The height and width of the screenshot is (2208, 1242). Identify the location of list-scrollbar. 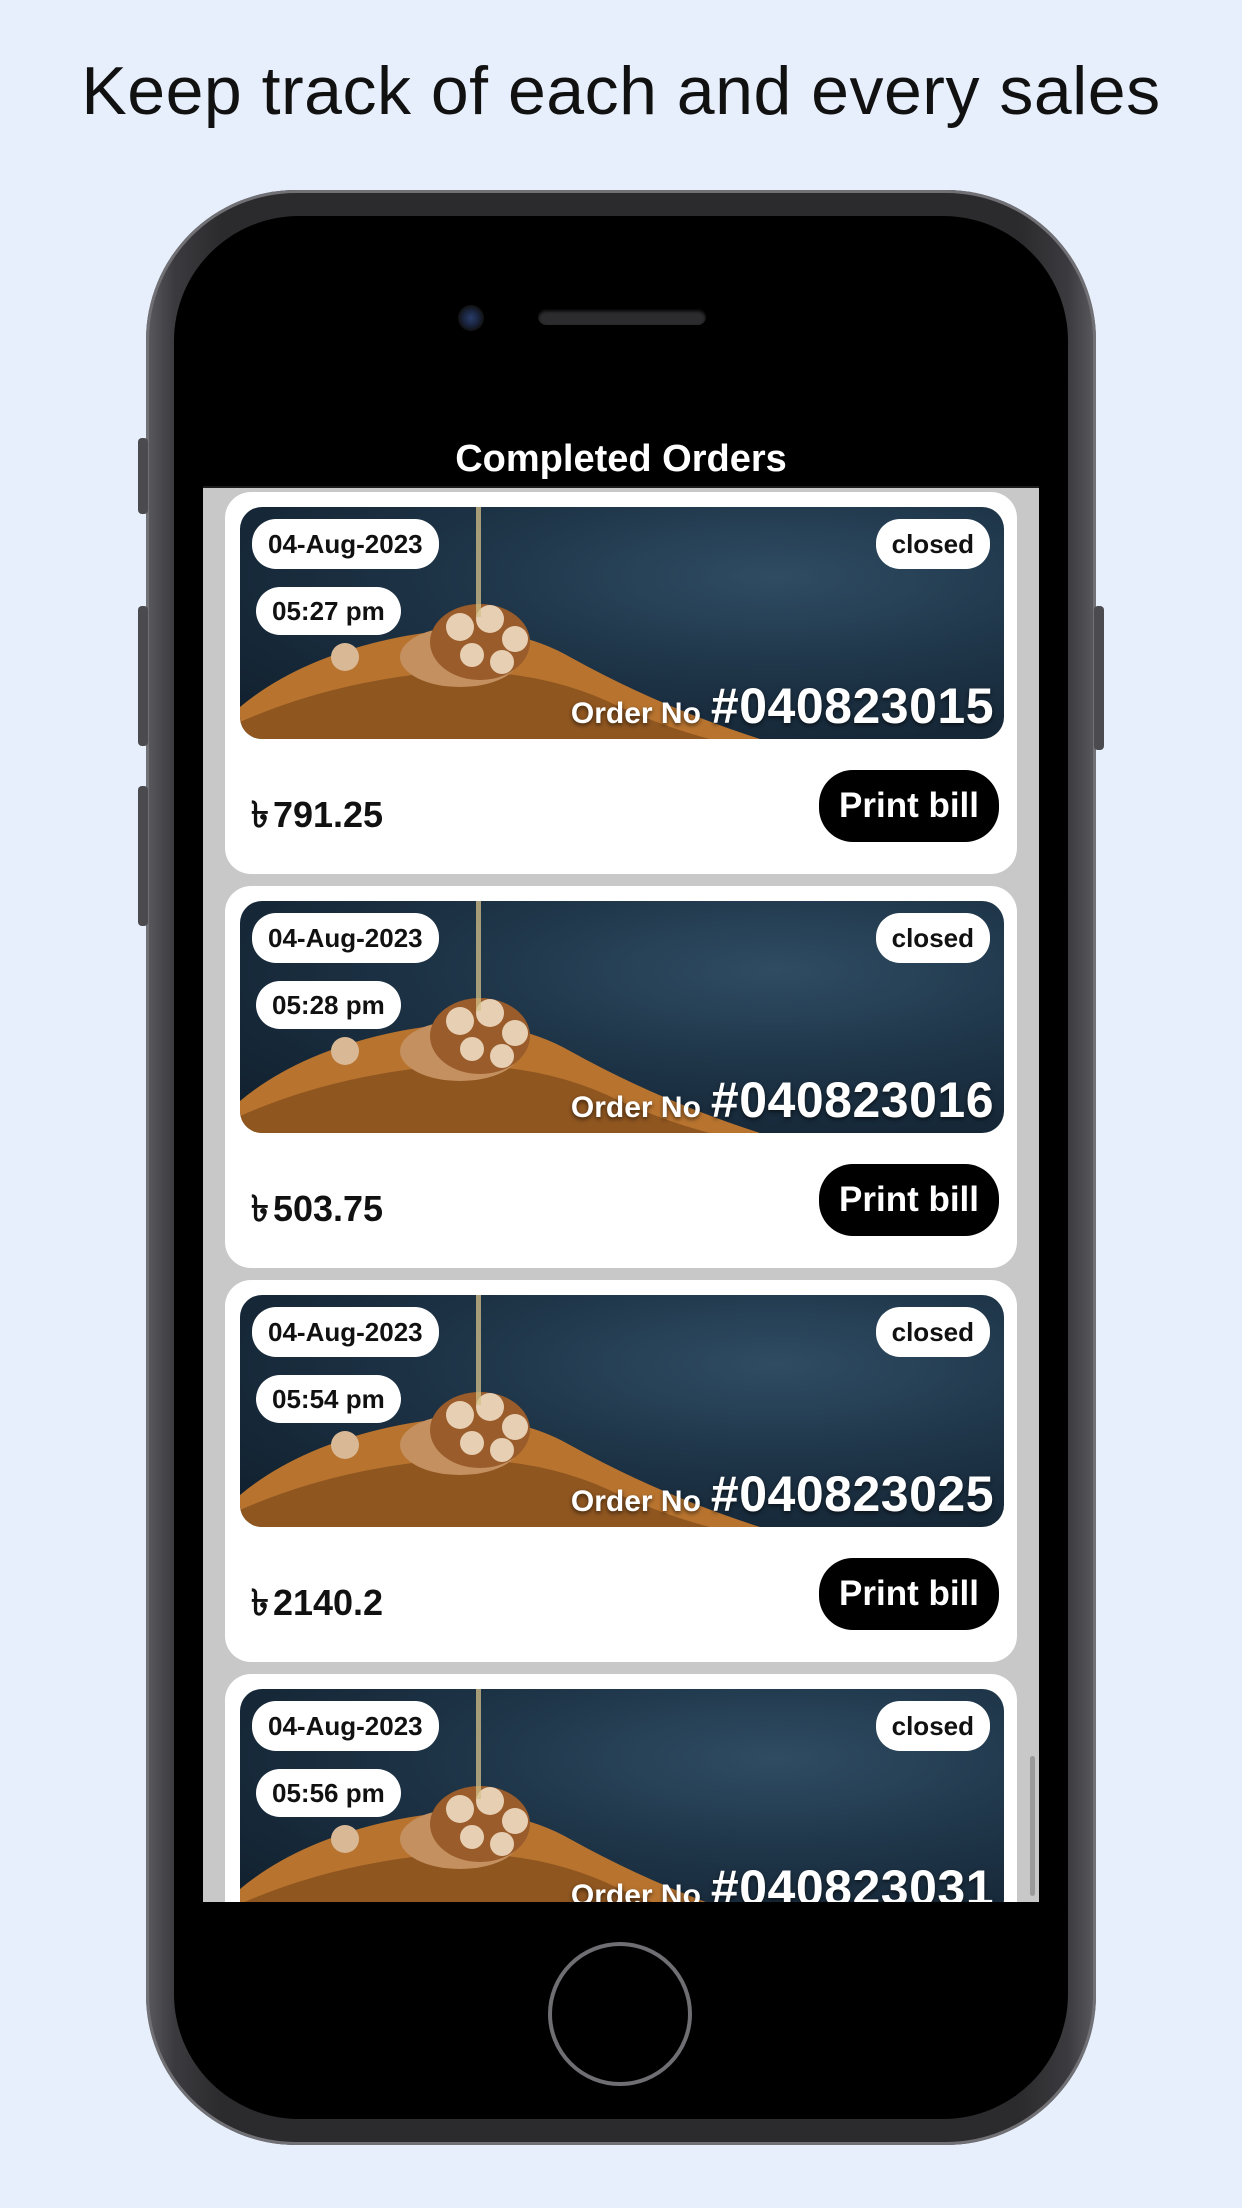
(1032, 1826).